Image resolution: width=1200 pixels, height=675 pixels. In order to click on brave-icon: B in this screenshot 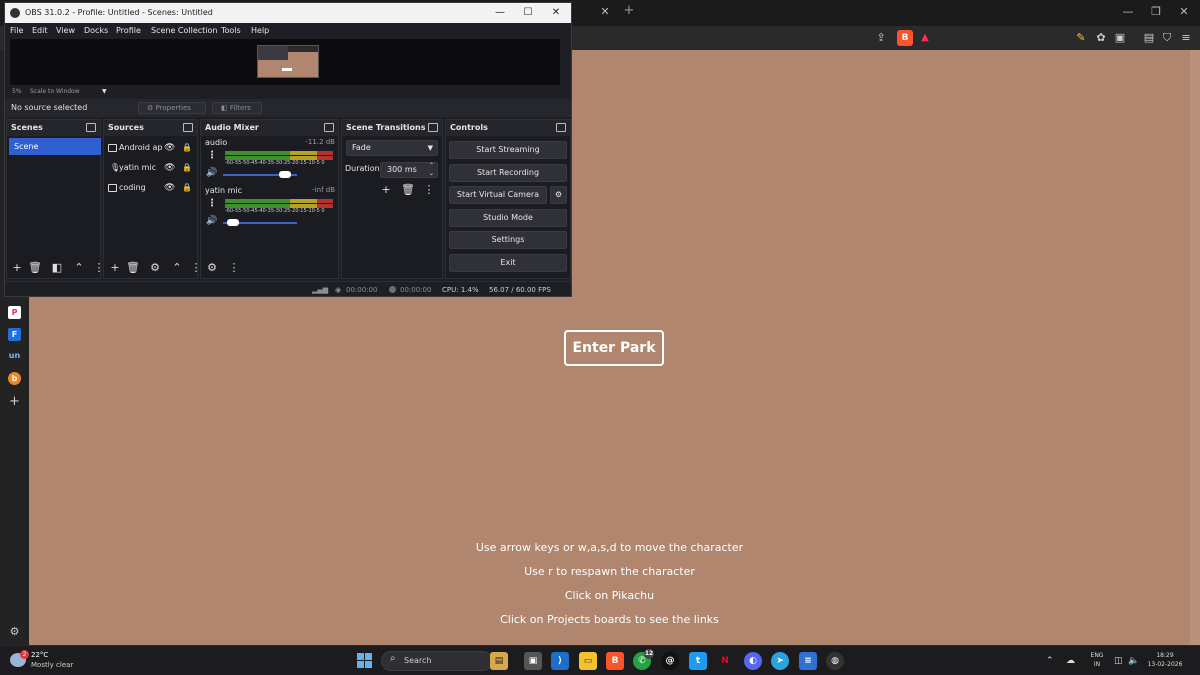, I will do `click(615, 661)`.